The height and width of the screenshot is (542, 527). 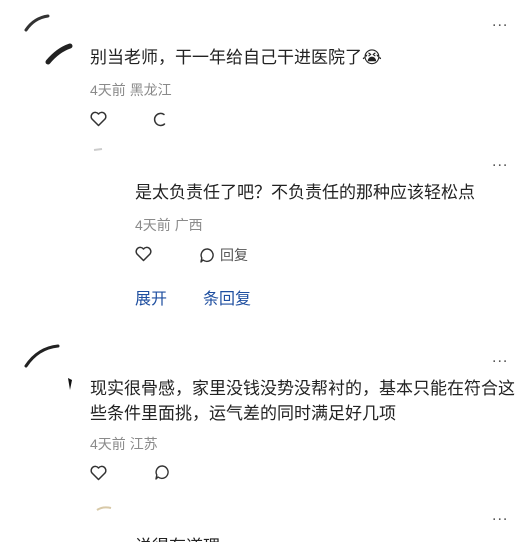 What do you see at coordinates (151, 297) in the screenshot?
I see `expand-replies-link: 展开` at bounding box center [151, 297].